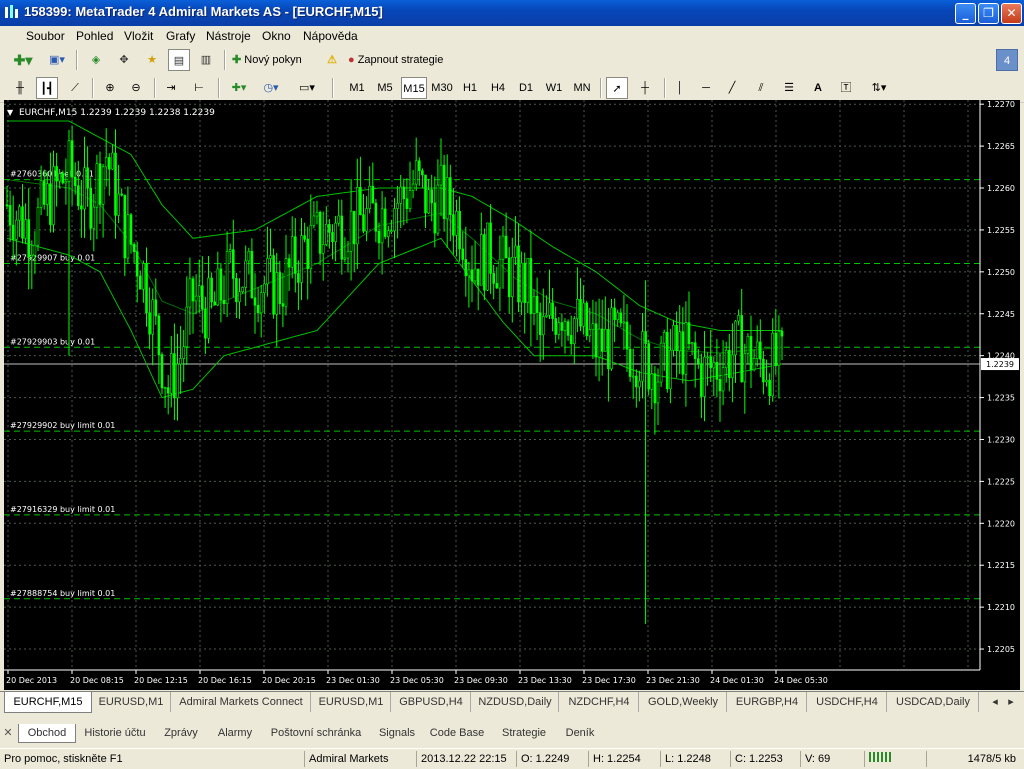 The width and height of the screenshot is (1024, 769). What do you see at coordinates (789, 88) in the screenshot?
I see `fibonacci-icon: ☰` at bounding box center [789, 88].